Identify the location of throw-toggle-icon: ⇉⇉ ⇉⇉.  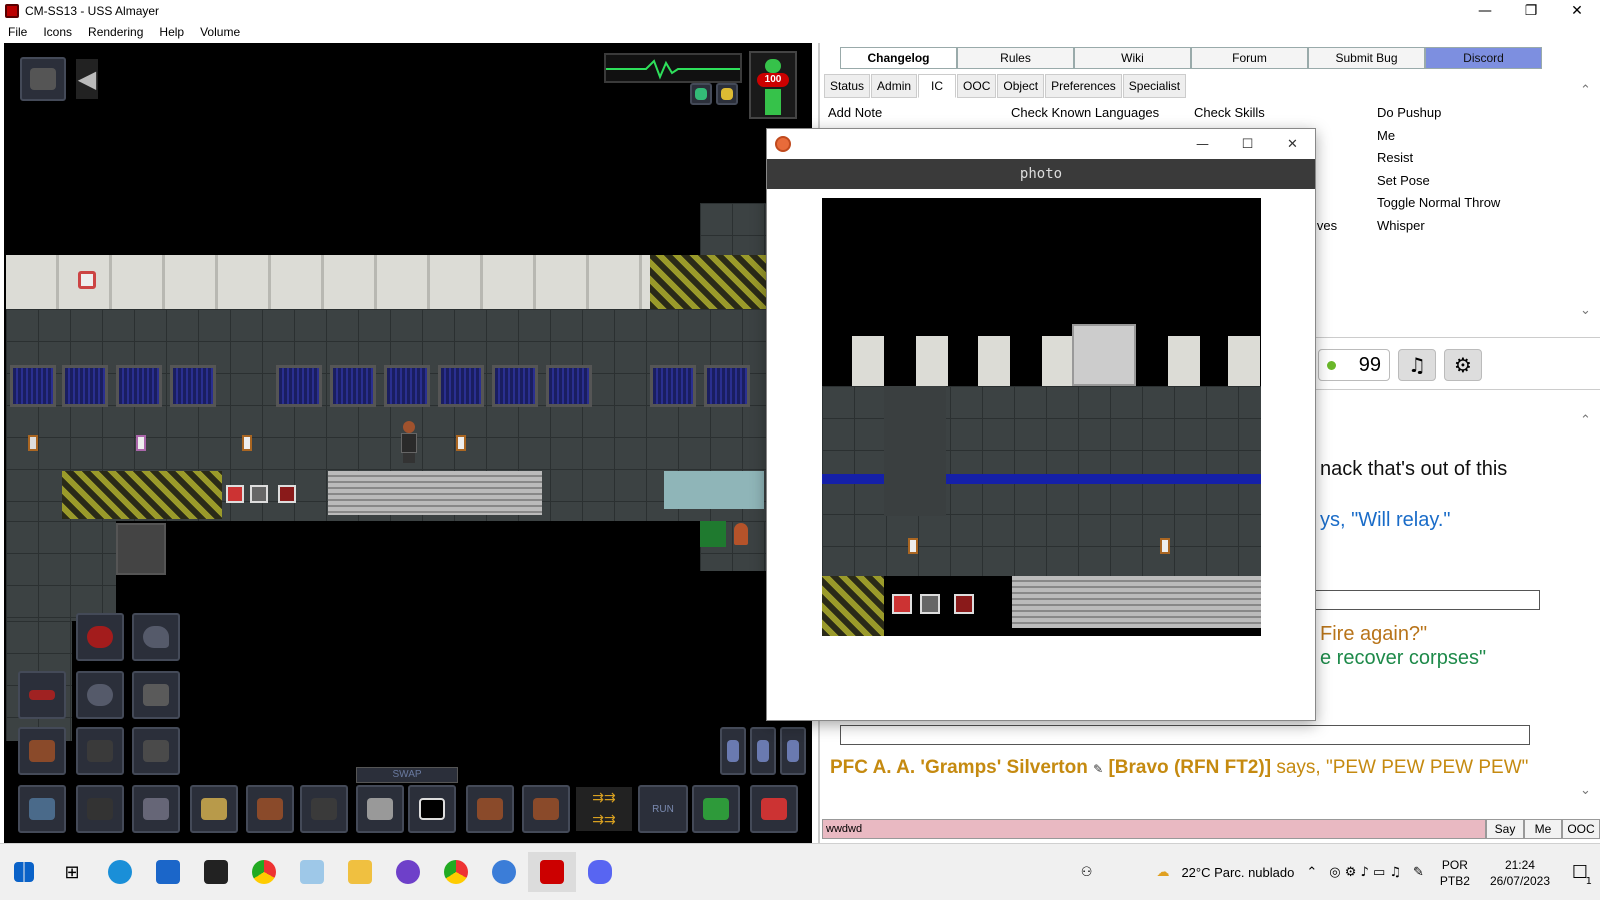
(604, 809).